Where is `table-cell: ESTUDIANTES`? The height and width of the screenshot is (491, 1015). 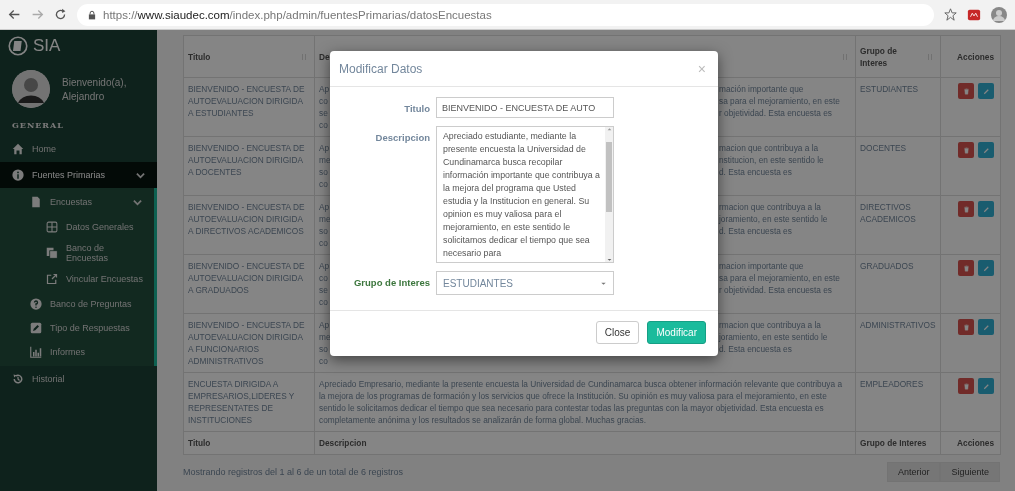 table-cell: ESTUDIANTES is located at coordinates (889, 89).